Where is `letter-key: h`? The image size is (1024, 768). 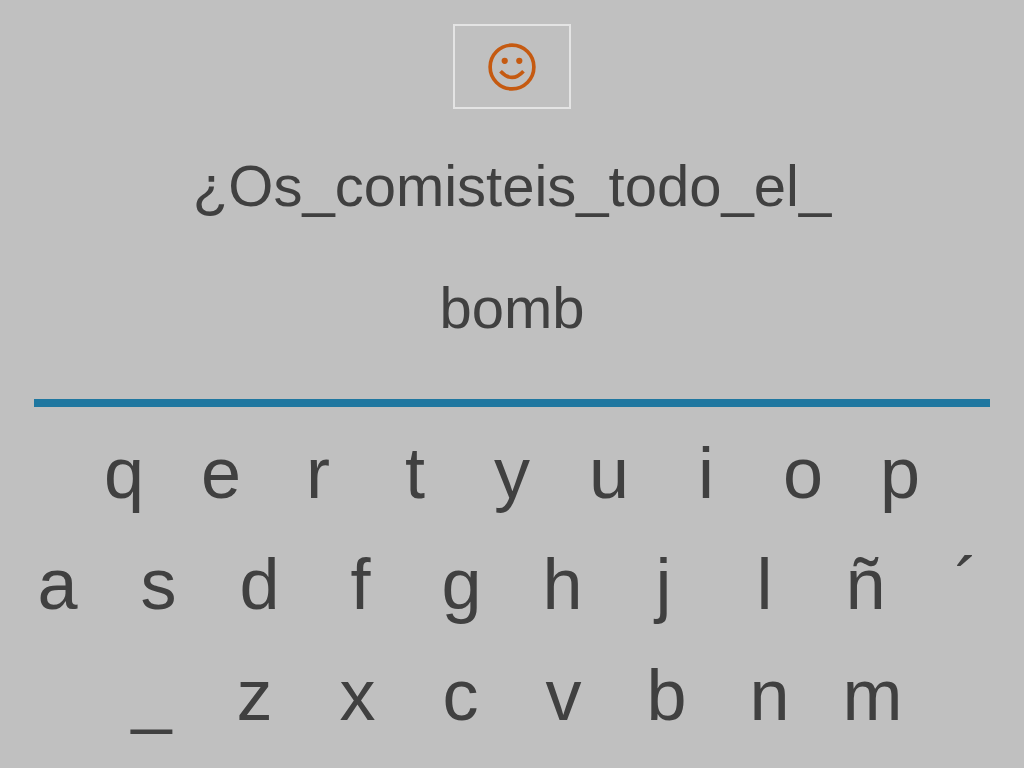
letter-key: h is located at coordinates (562, 583).